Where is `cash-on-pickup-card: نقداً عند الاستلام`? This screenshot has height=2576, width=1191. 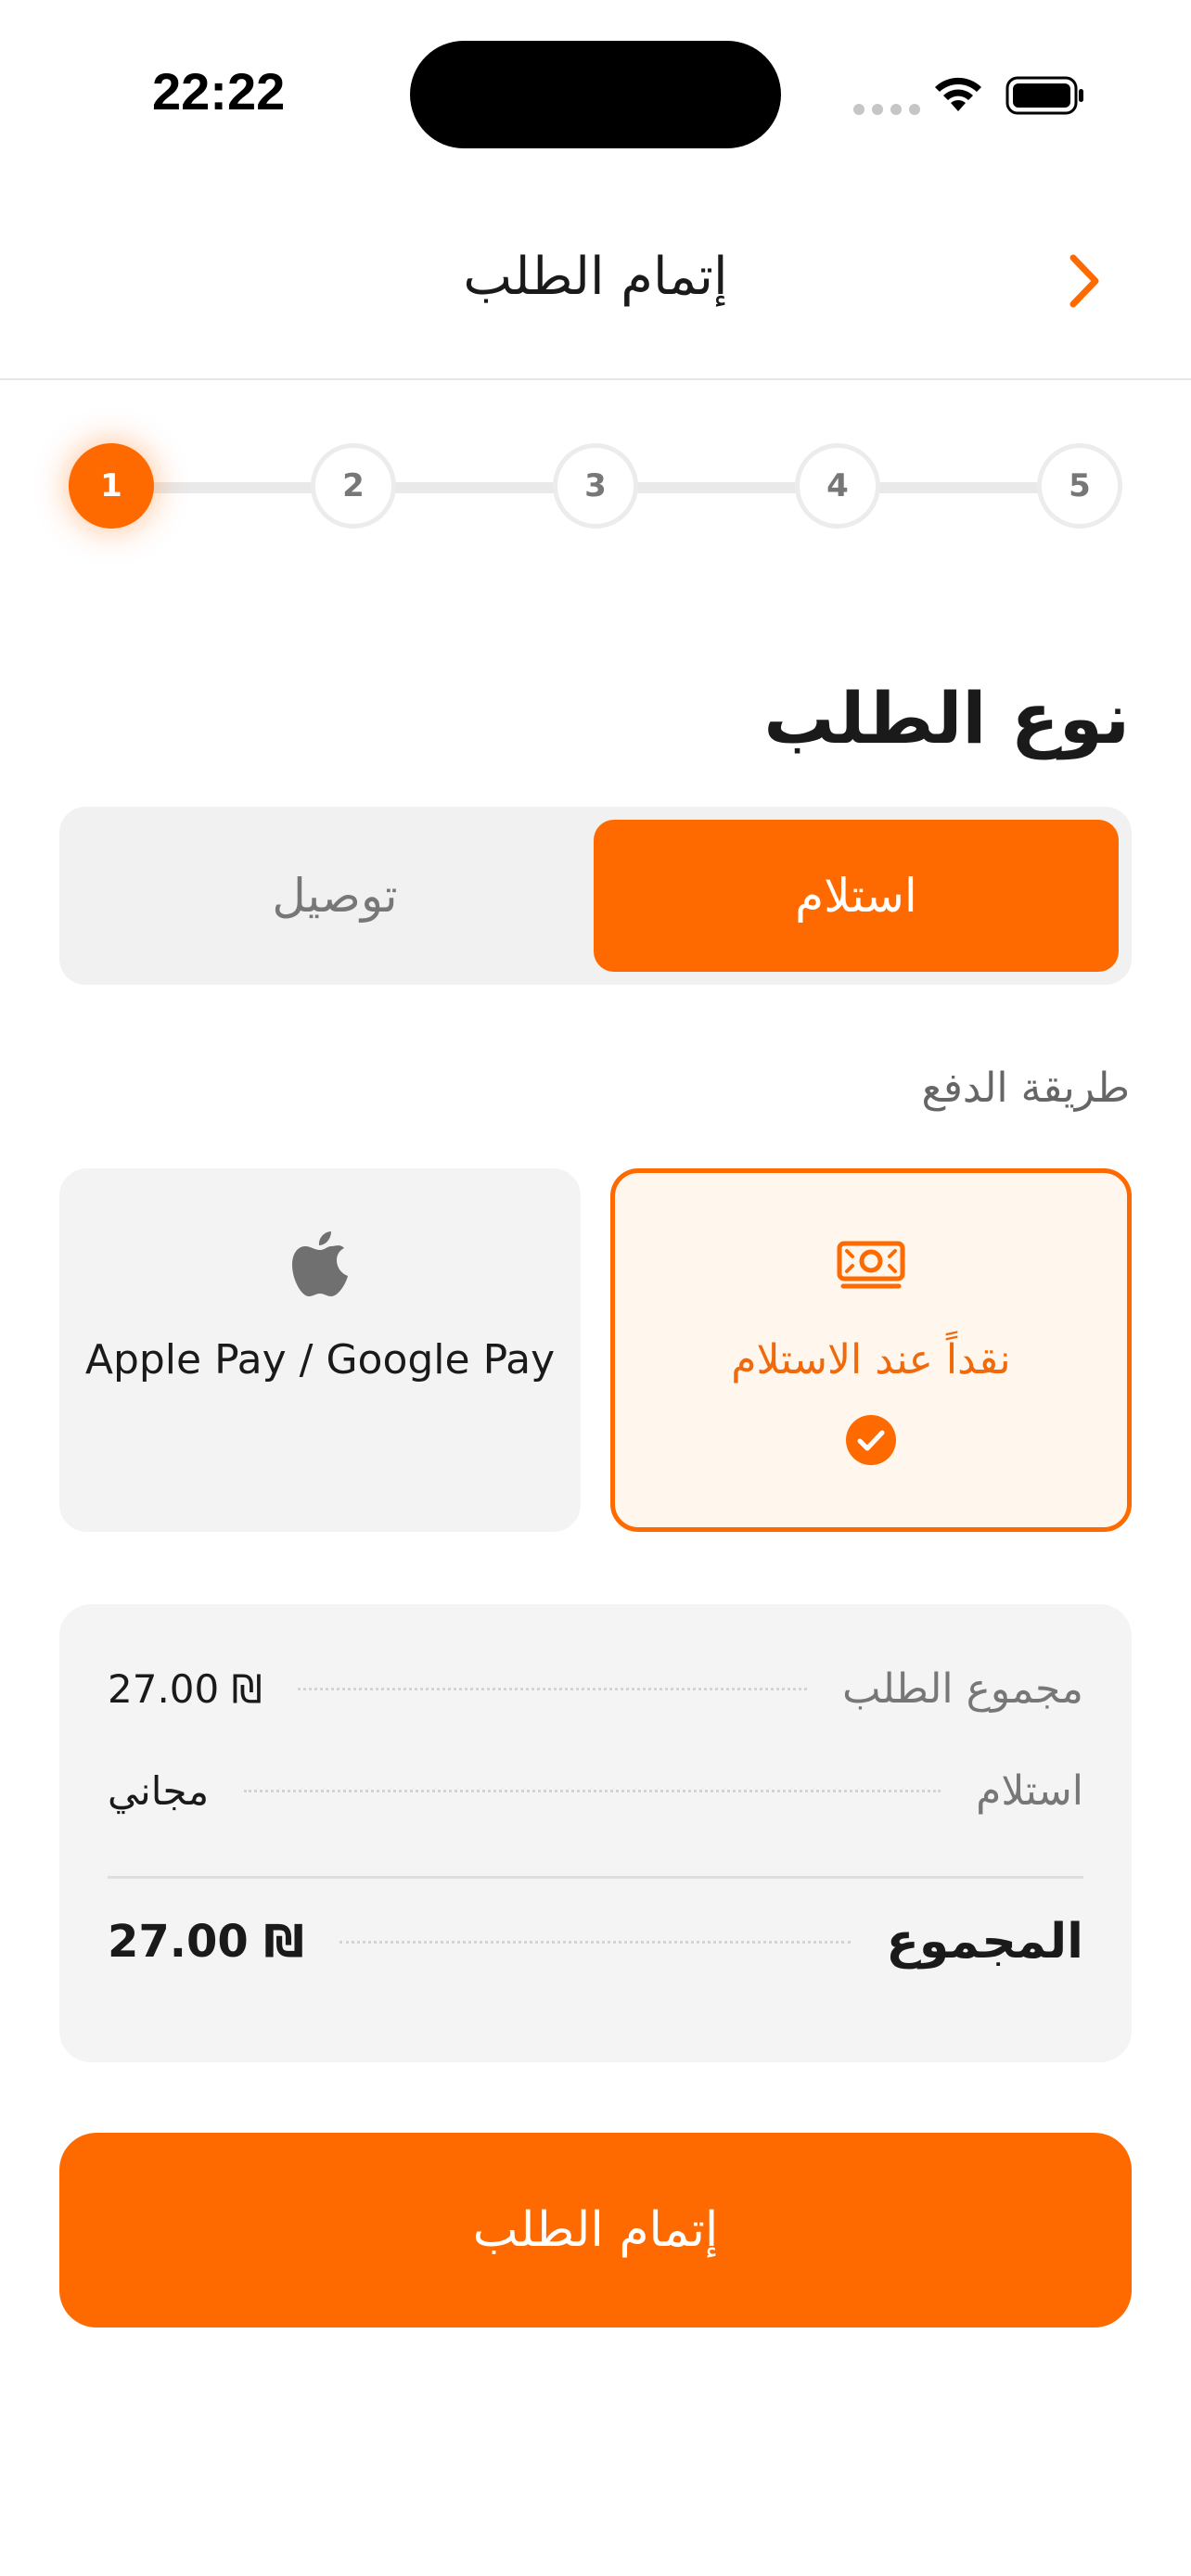
cash-on-pickup-card: نقداً عند الاستلام is located at coordinates (871, 1350).